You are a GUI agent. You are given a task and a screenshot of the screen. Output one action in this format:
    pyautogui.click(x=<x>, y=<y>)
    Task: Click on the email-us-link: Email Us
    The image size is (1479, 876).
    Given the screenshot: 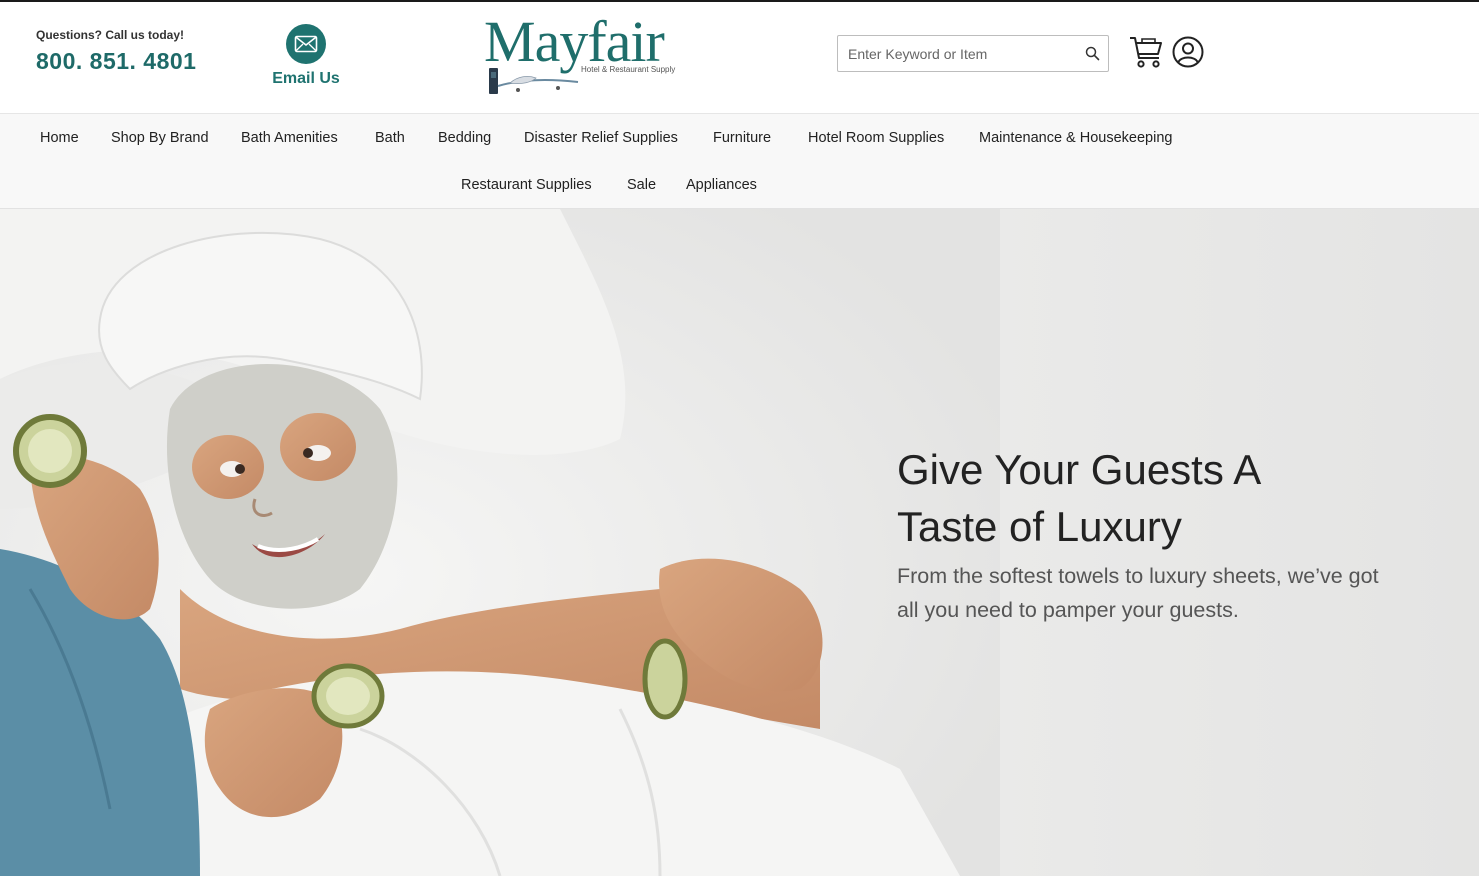 What is the action you would take?
    pyautogui.click(x=306, y=56)
    